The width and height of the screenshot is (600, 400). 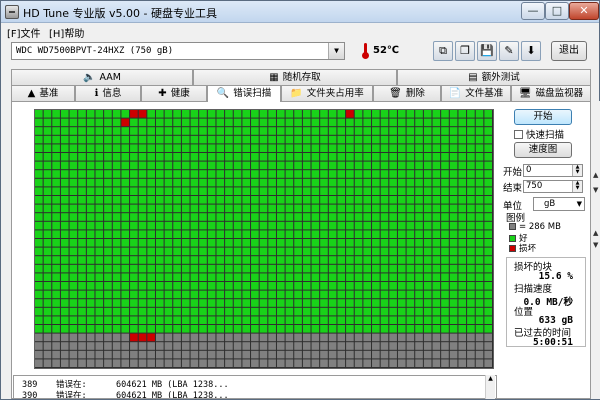 What do you see at coordinates (557, 11) in the screenshot?
I see `maximize-button: □` at bounding box center [557, 11].